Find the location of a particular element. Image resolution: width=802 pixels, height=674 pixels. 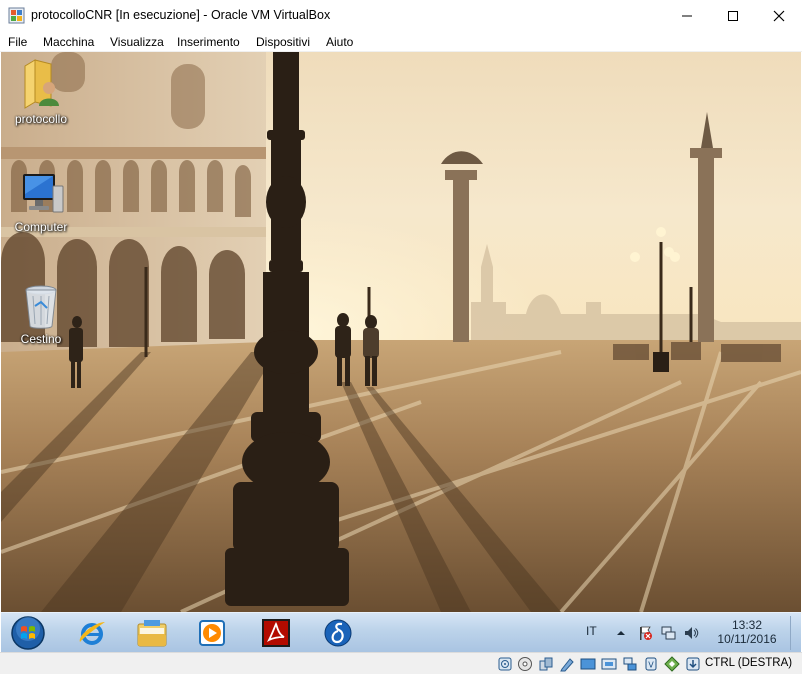

start-button is located at coordinates (28, 633).